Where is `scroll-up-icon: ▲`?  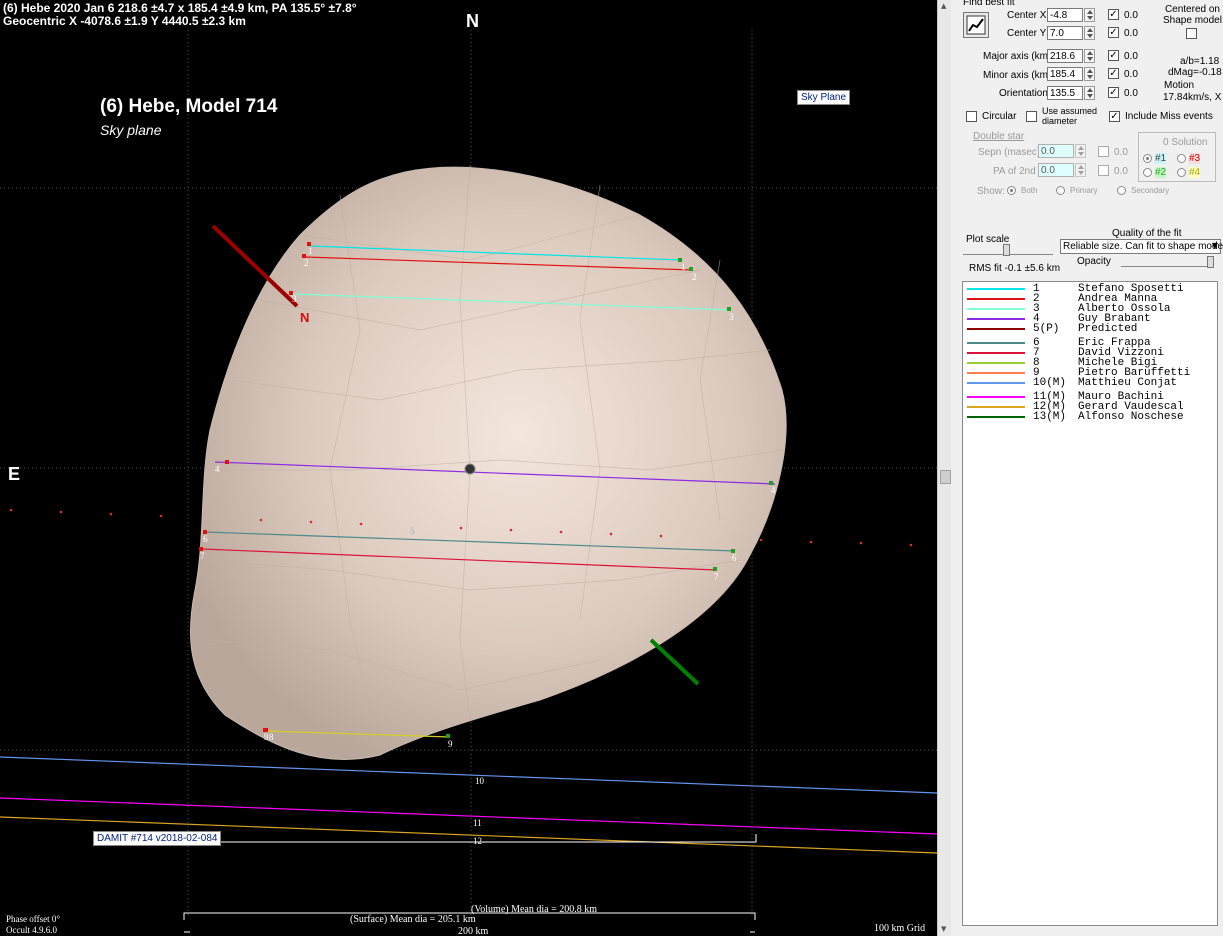 scroll-up-icon: ▲ is located at coordinates (943, 6).